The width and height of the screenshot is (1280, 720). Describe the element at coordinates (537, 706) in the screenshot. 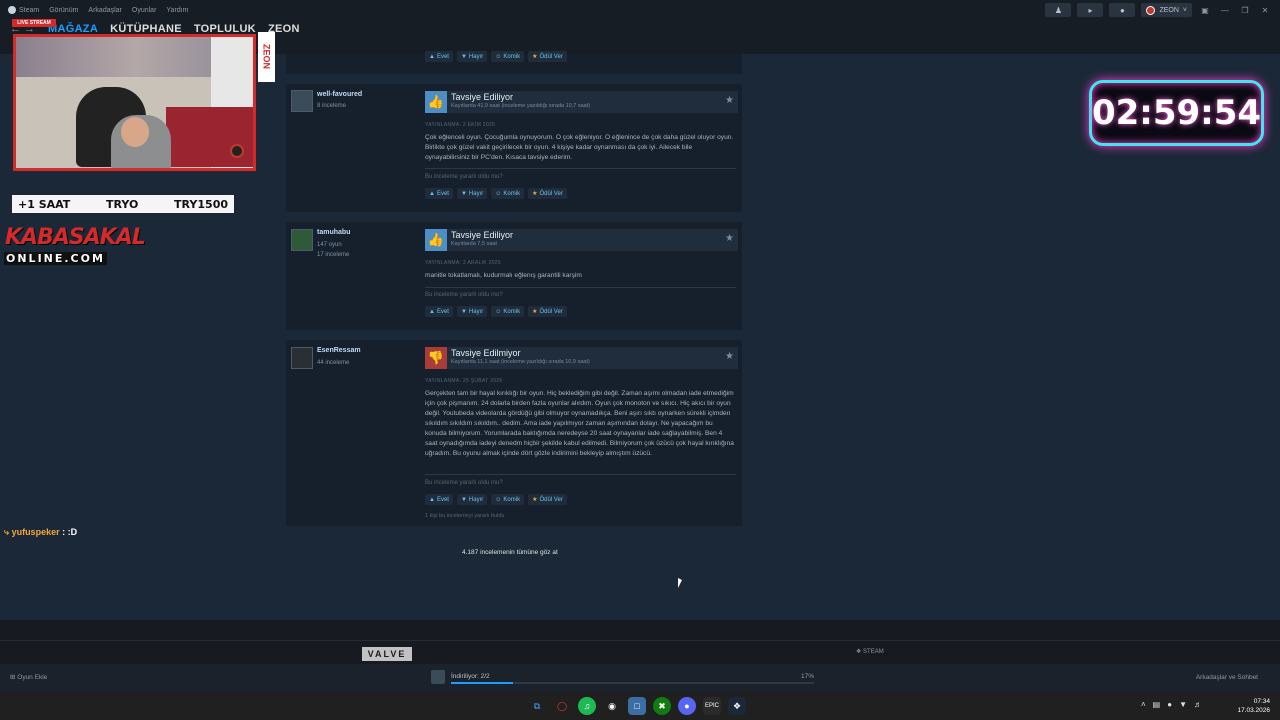

I see `start-icon: ⧉` at that location.